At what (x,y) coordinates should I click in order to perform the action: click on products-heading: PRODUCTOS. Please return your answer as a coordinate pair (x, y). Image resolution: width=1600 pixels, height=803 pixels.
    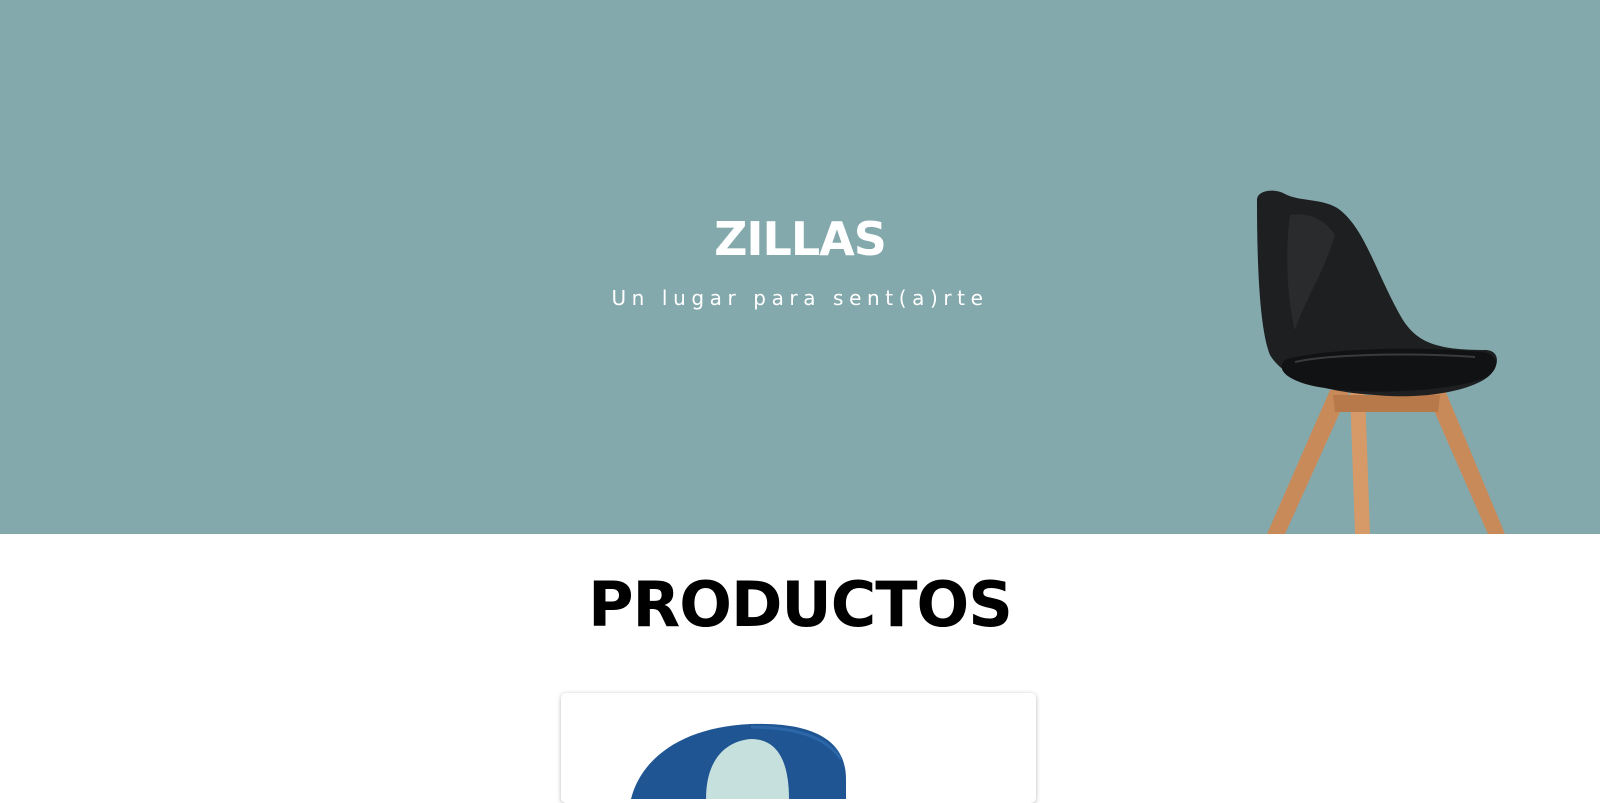
    Looking at the image, I should click on (800, 604).